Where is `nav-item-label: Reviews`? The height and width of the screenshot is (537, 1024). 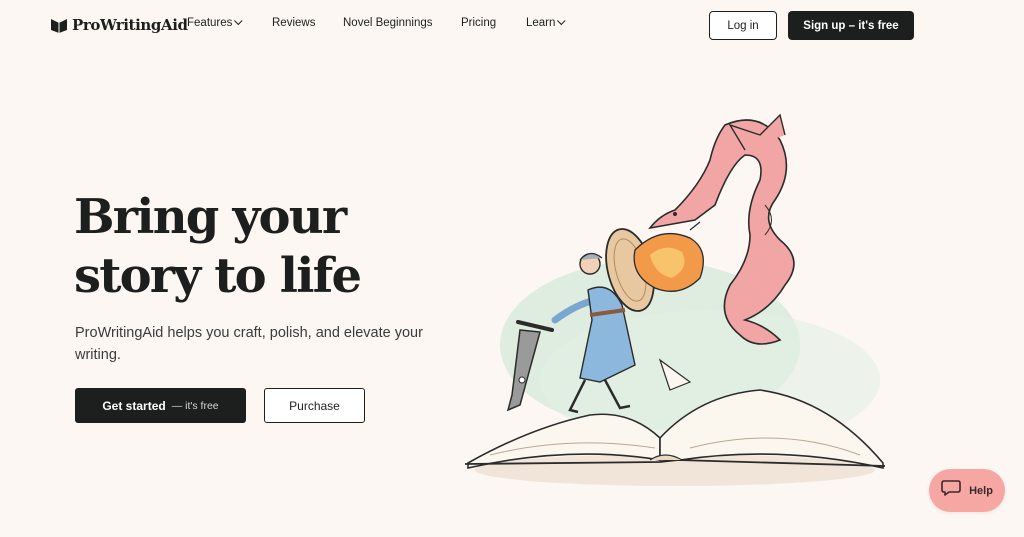
nav-item-label: Reviews is located at coordinates (294, 23).